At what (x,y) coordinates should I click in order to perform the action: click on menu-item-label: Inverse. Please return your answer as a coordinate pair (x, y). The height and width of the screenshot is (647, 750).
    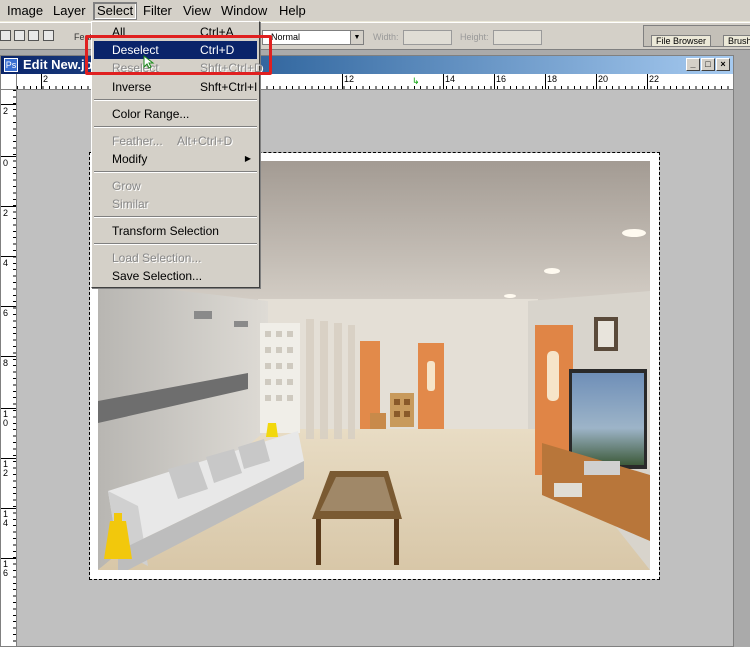
    Looking at the image, I should click on (132, 87).